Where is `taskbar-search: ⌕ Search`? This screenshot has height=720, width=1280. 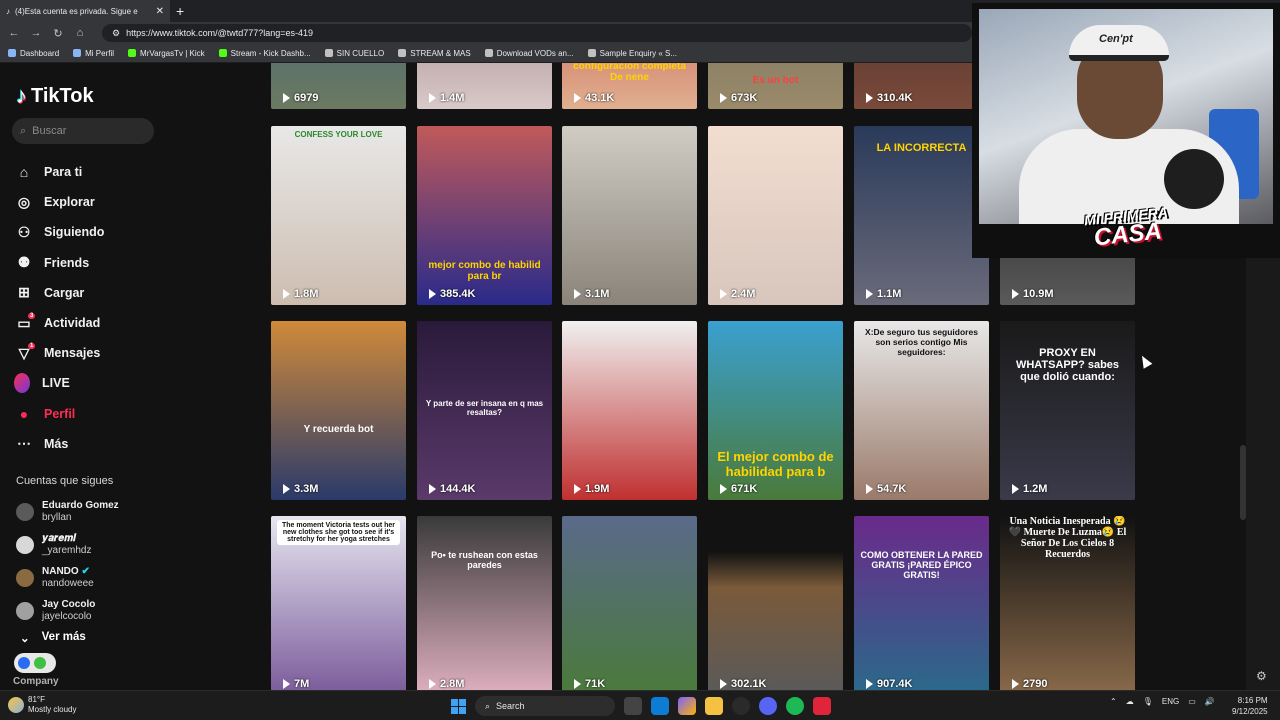
taskbar-search: ⌕ Search is located at coordinates (545, 706).